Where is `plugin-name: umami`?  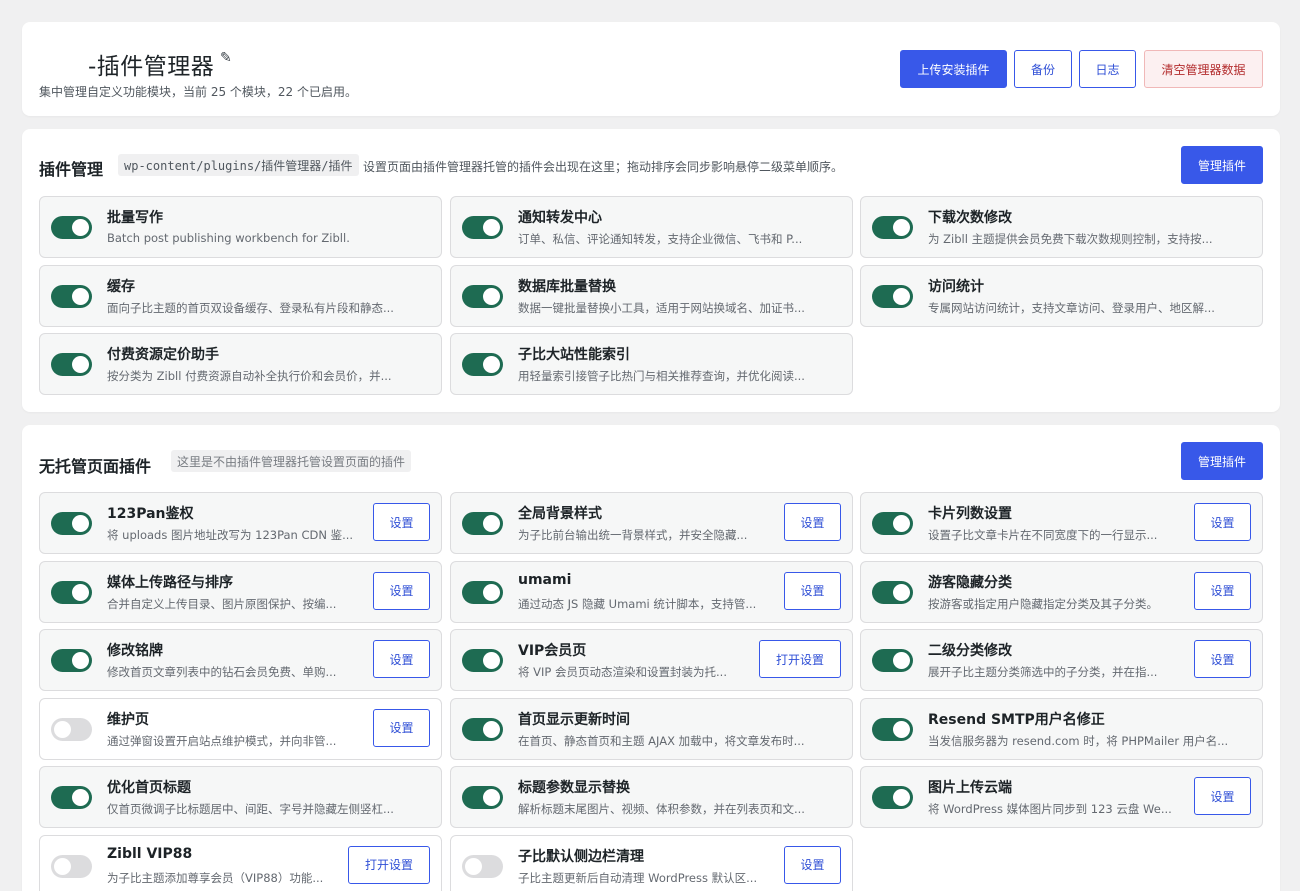
plugin-name: umami is located at coordinates (545, 579).